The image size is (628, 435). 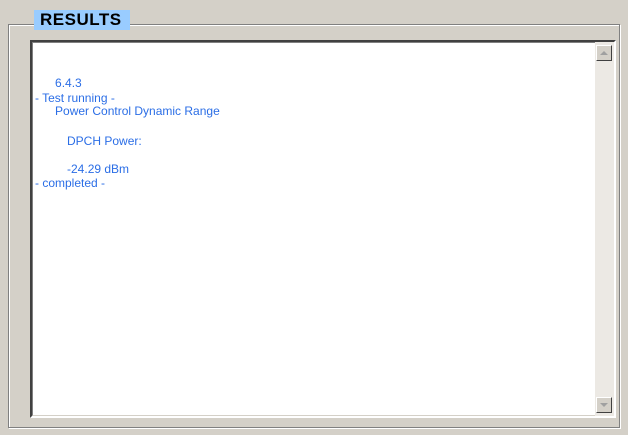 I want to click on vertical-scrollbar, so click(x=604, y=229).